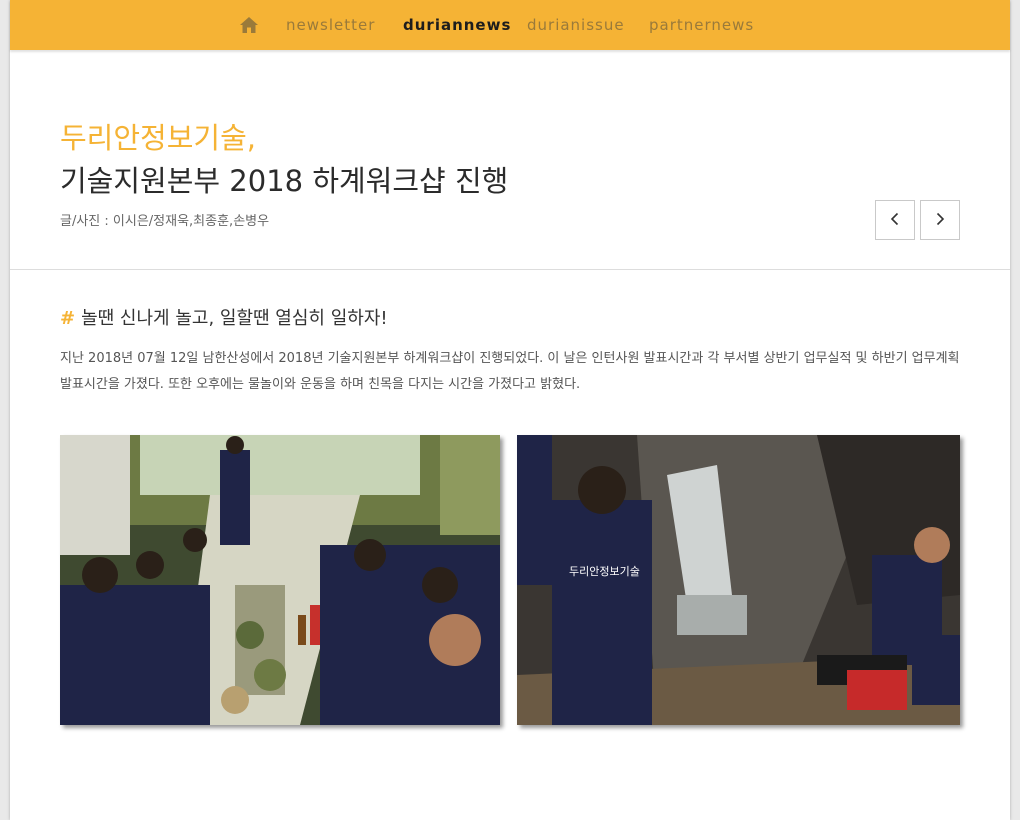 Image resolution: width=1020 pixels, height=820 pixels. Describe the element at coordinates (576, 25) in the screenshot. I see `nav-item-durianissue: durianissue` at that location.